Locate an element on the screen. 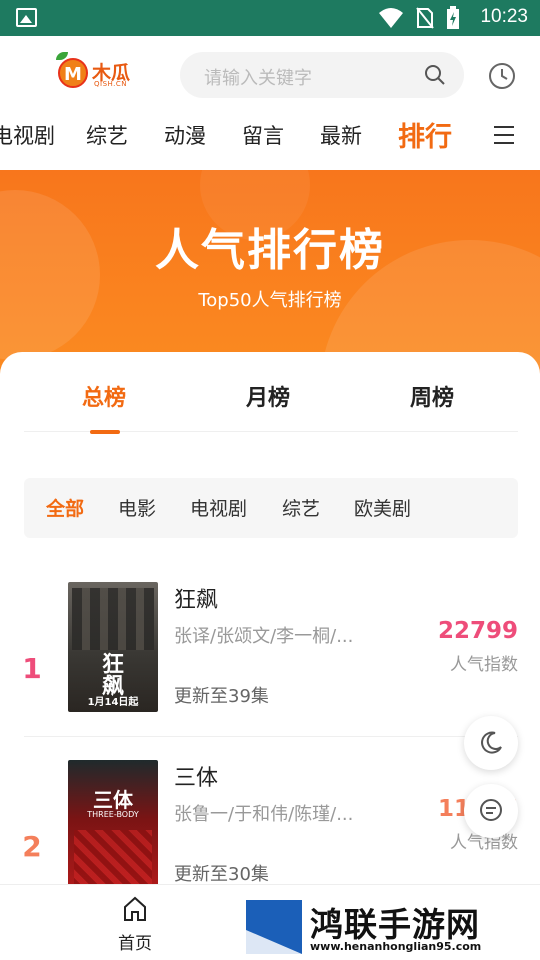 The image size is (540, 960). home-icon is located at coordinates (135, 908).